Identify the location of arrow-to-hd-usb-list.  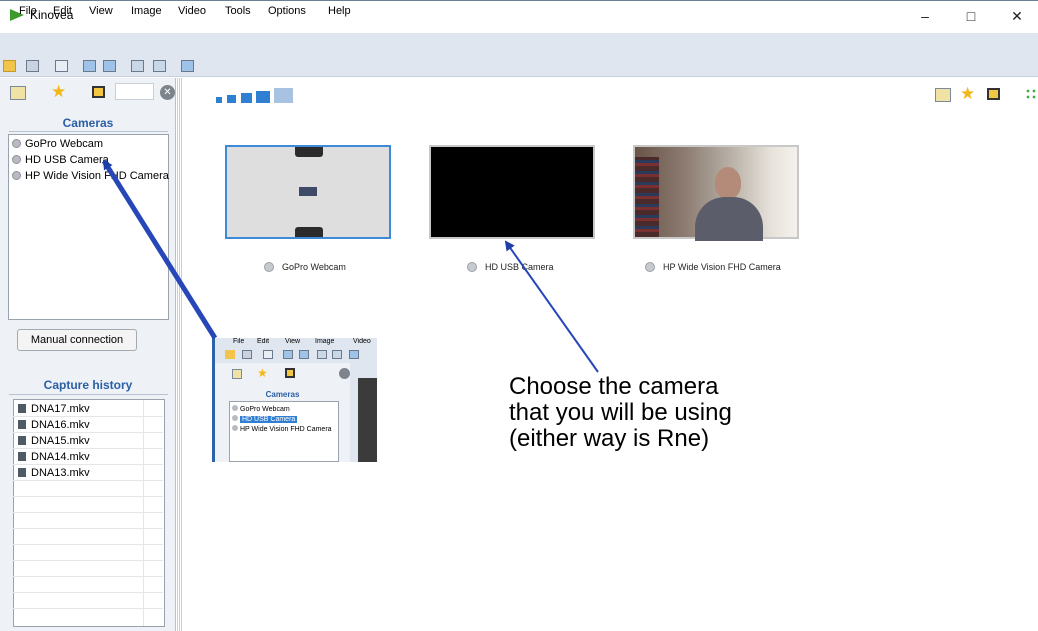
(159, 249).